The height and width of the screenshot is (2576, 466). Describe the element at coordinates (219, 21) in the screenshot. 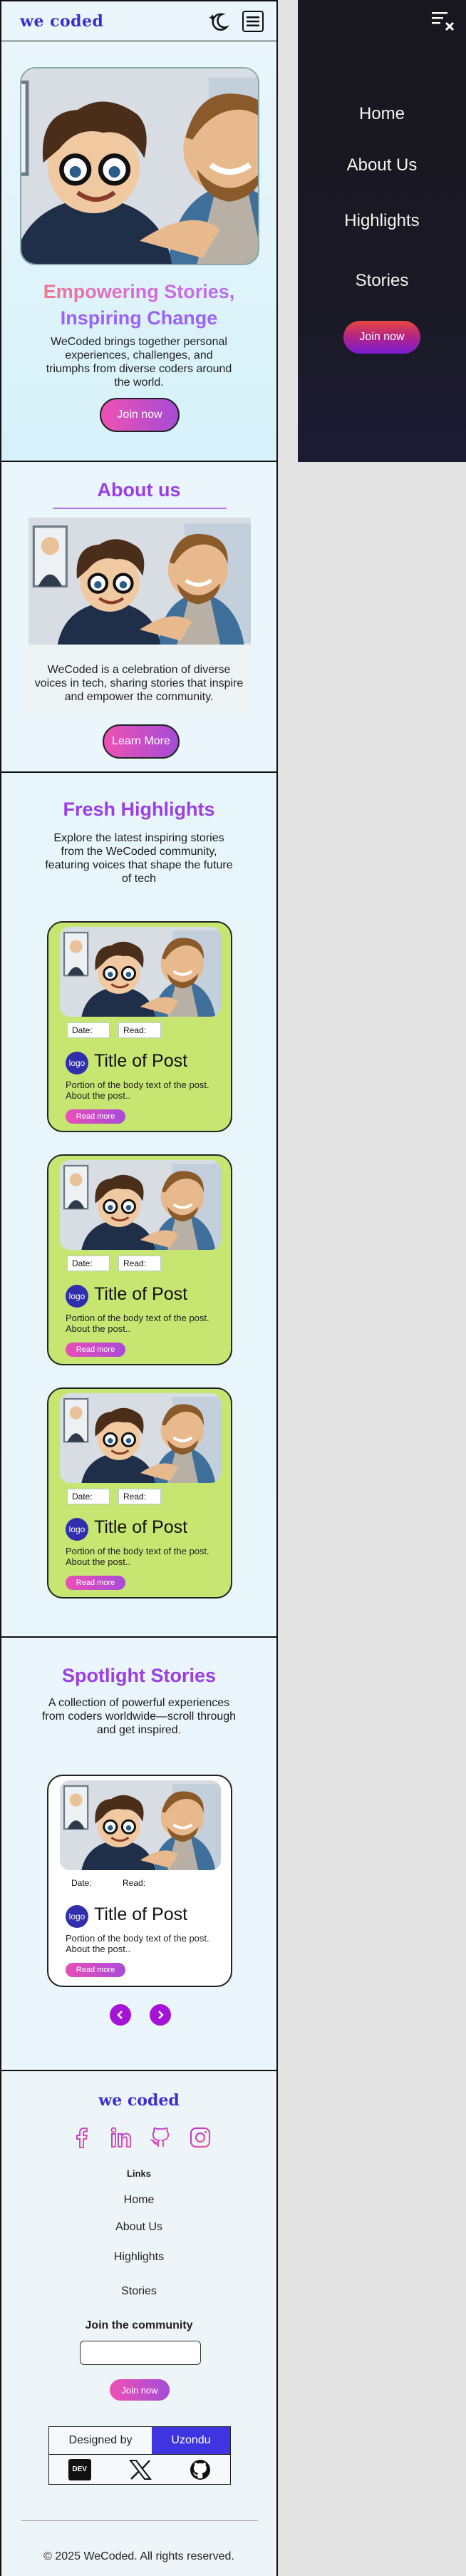

I see `moon-icon` at that location.